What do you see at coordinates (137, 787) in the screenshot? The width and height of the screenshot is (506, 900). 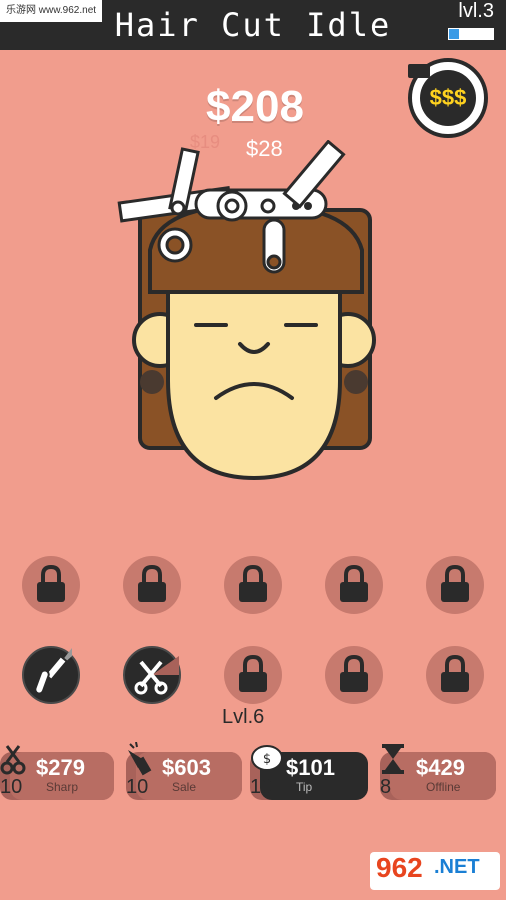 I see `upgrade-sale-count: 10` at bounding box center [137, 787].